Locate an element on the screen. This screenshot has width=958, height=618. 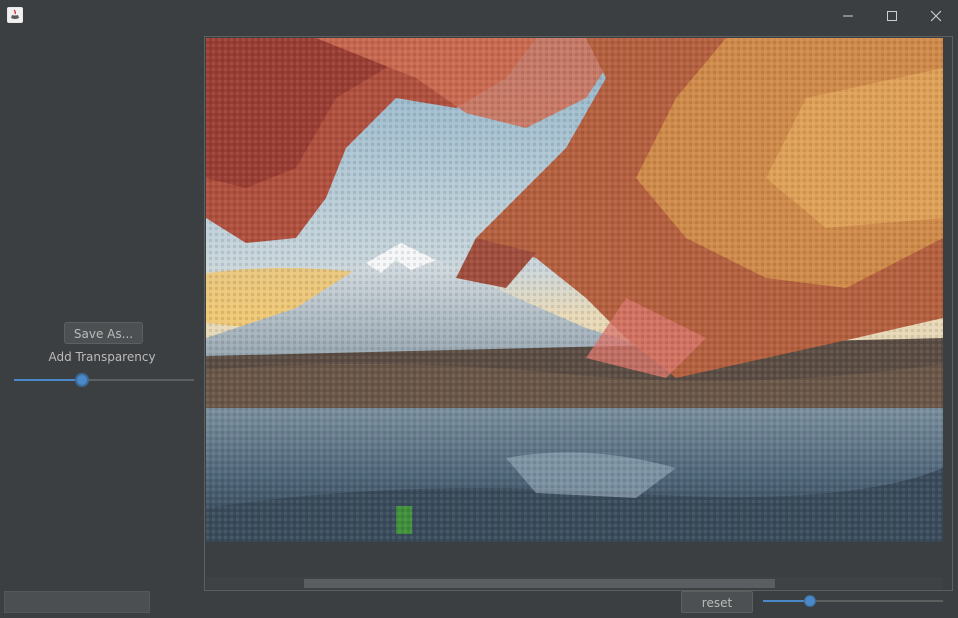
maximize-icon is located at coordinates (892, 15).